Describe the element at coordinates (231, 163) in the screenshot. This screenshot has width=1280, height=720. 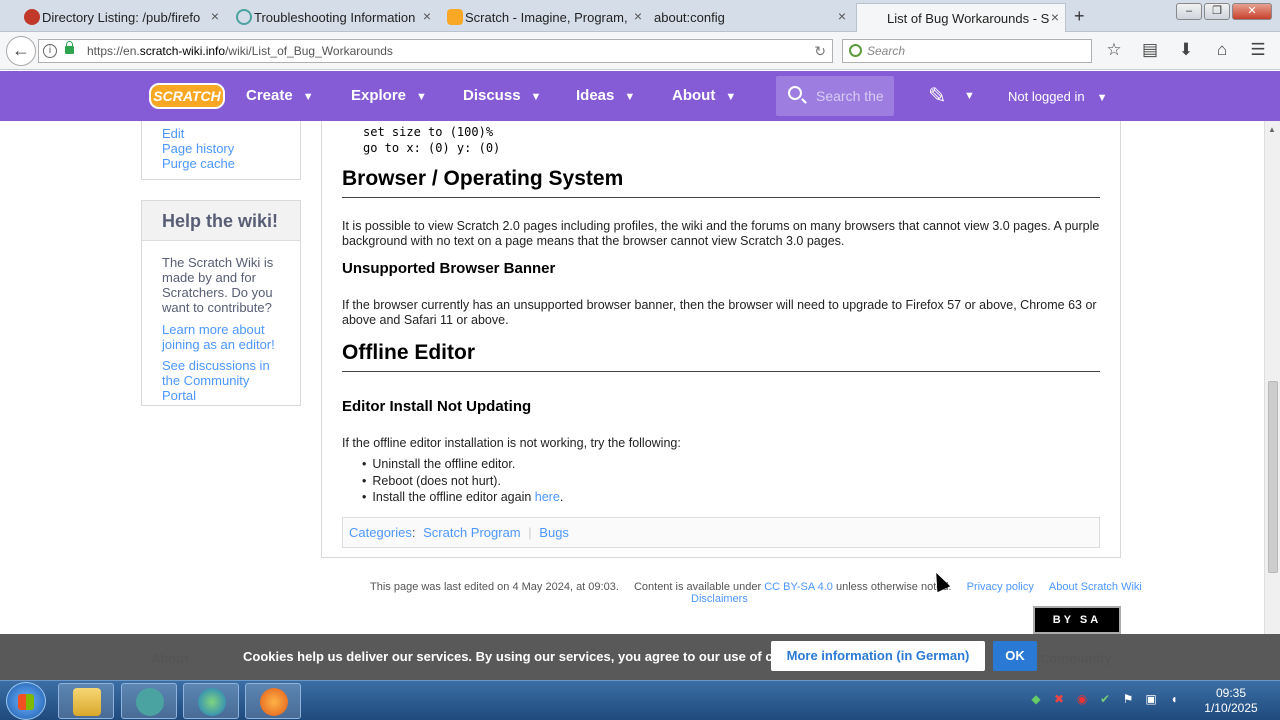
I see `purge-cache-link: Purge cache` at that location.